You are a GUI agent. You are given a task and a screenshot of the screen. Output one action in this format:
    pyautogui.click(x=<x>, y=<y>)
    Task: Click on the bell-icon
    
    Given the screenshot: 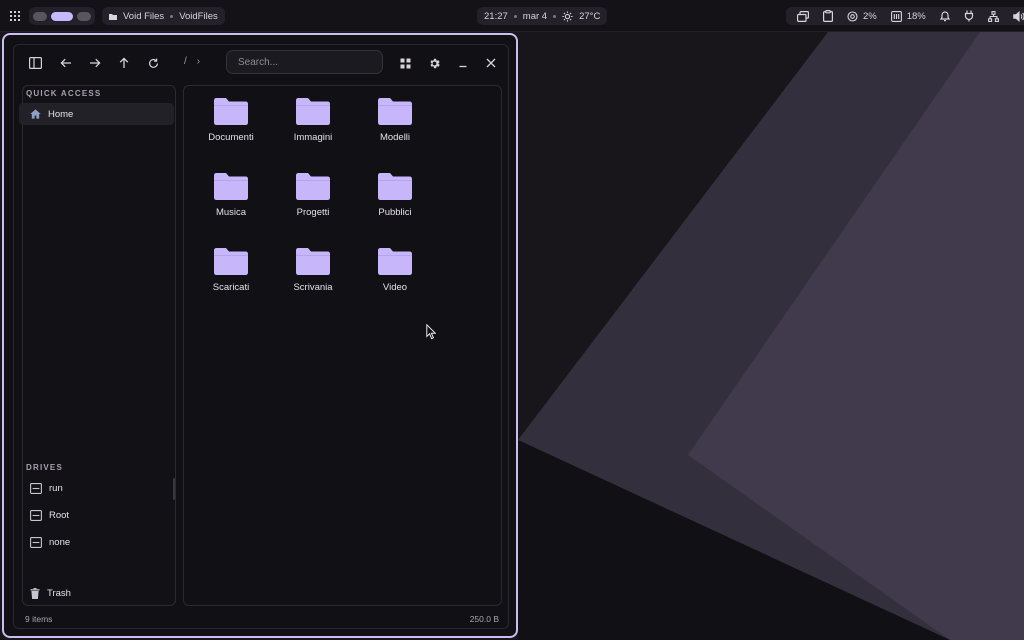 What is the action you would take?
    pyautogui.click(x=944, y=16)
    